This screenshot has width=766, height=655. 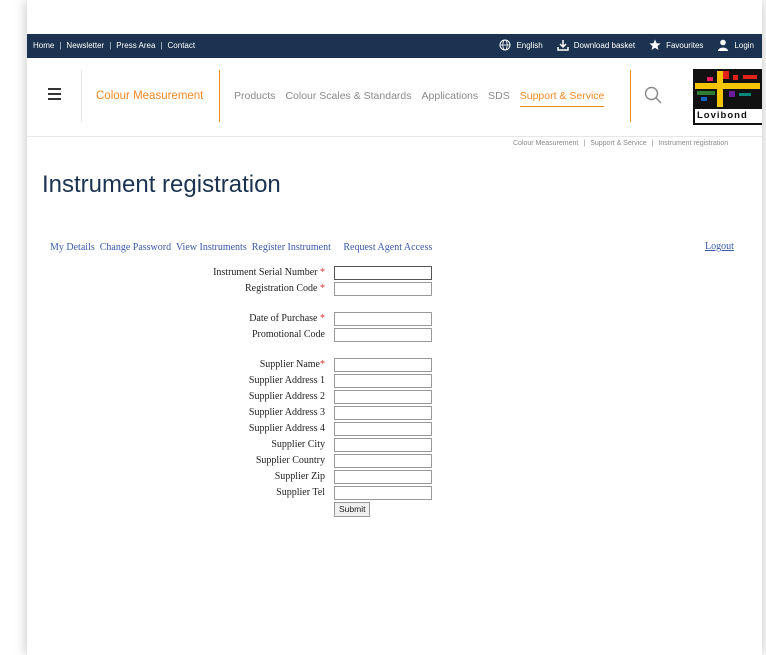 What do you see at coordinates (176, 397) in the screenshot?
I see `field-row: Supplier Address 2` at bounding box center [176, 397].